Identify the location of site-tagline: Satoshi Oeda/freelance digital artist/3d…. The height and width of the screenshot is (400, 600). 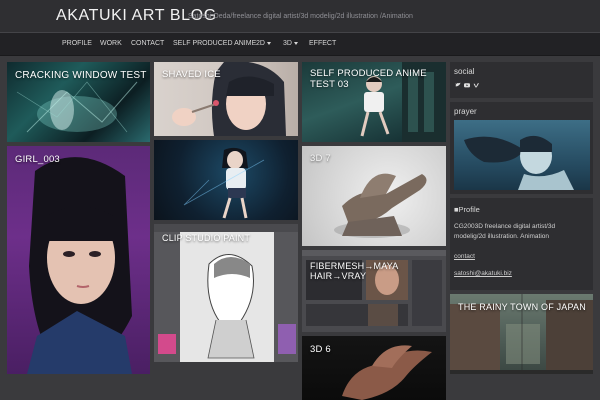
(300, 16).